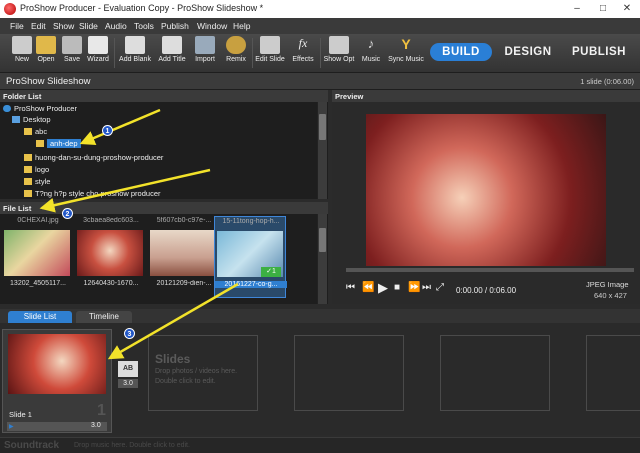 The height and width of the screenshot is (453, 640). Describe the element at coordinates (67, 213) in the screenshot. I see `callout-2: 2` at that location.